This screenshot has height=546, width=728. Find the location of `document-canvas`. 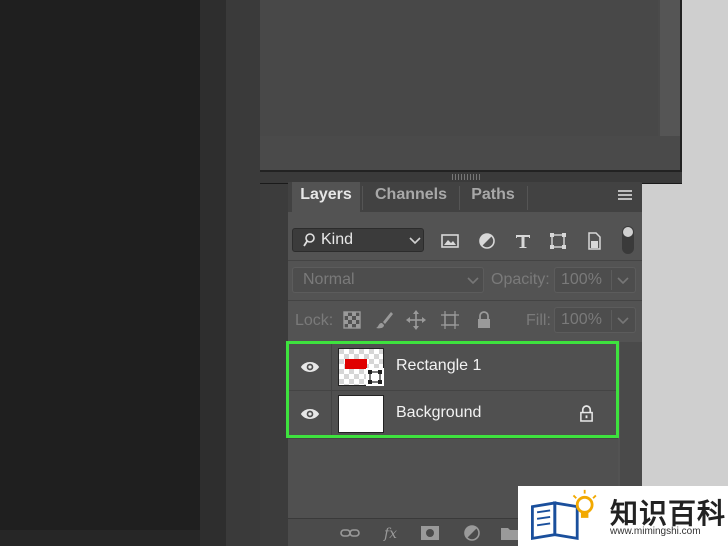

document-canvas is located at coordinates (459, 68).